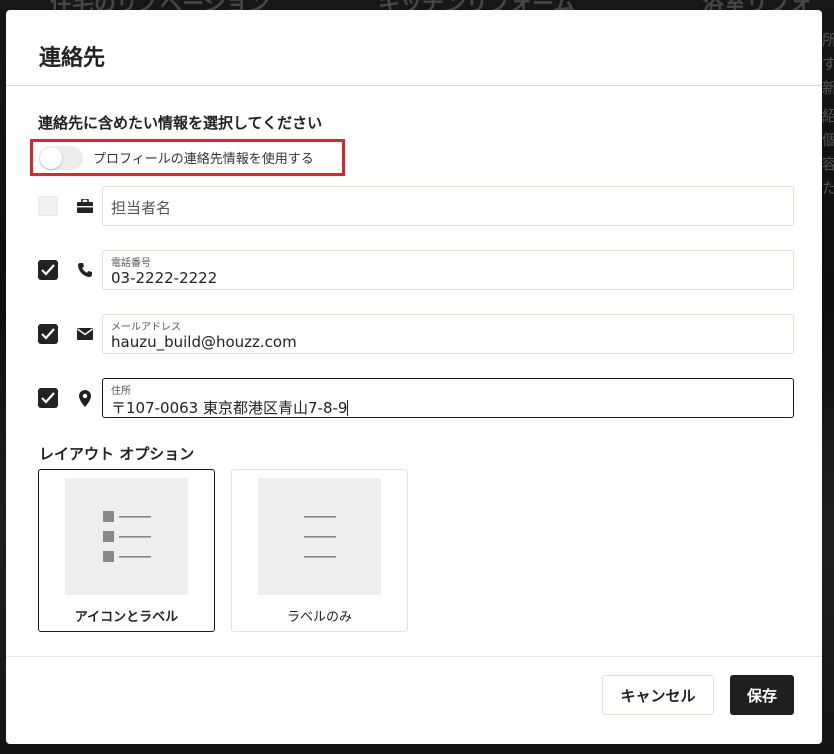  What do you see at coordinates (48, 270) in the screenshot?
I see `phone-checkbox` at bounding box center [48, 270].